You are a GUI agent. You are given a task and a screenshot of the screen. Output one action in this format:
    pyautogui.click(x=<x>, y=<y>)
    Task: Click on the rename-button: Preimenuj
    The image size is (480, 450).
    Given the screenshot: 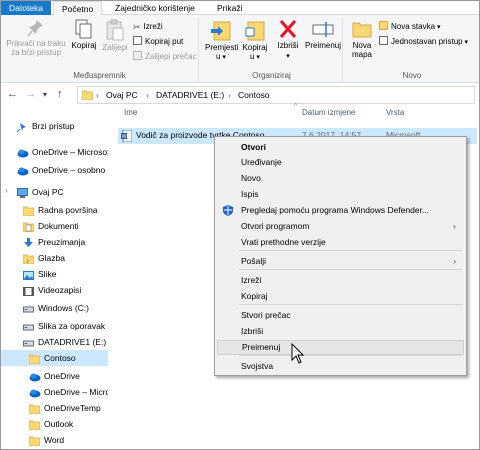 What is the action you would take?
    pyautogui.click(x=323, y=34)
    